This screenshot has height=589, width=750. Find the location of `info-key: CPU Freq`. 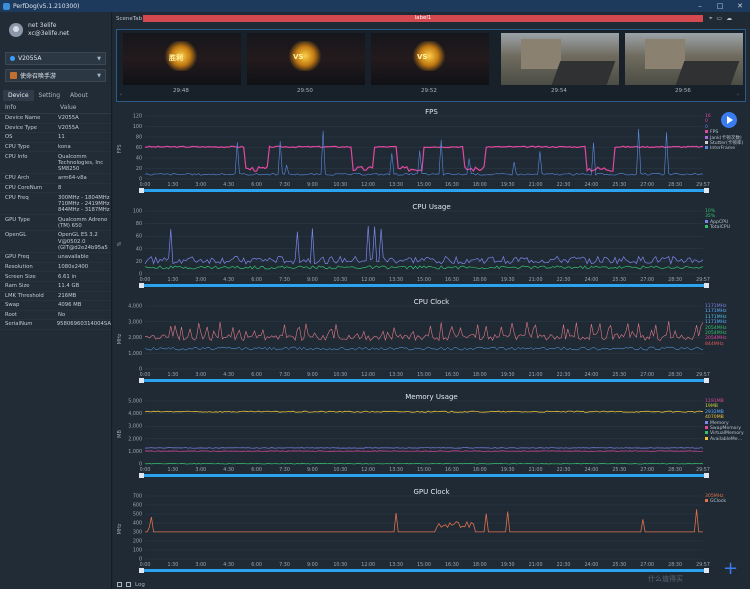

info-key: CPU Freq is located at coordinates (17, 197).